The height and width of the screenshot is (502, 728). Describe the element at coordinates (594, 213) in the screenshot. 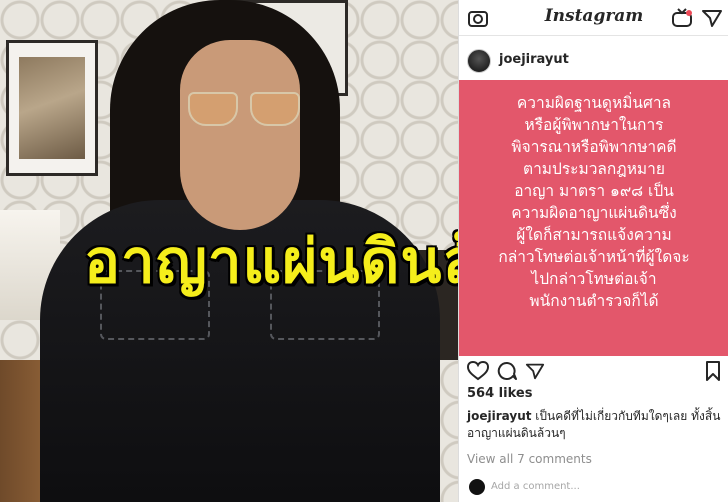

I see `post-line: ความผิดอาญาแผ่นดินซึ่ง` at that location.